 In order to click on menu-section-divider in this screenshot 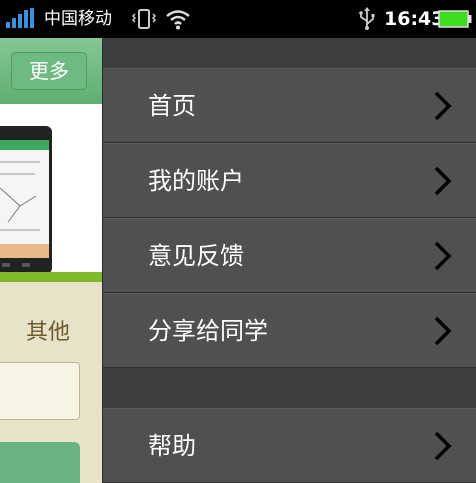, I will do `click(289, 388)`.